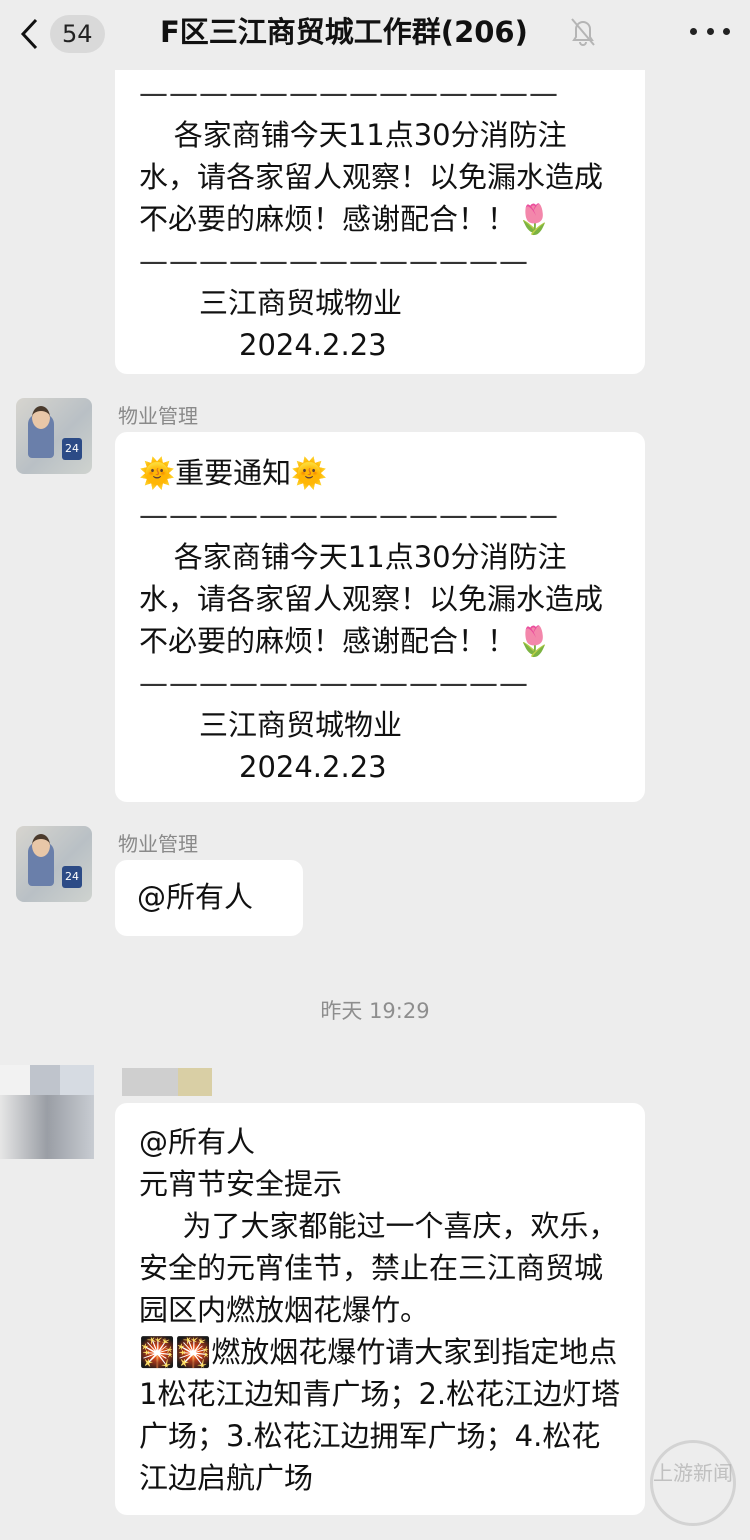 The height and width of the screenshot is (1540, 750). Describe the element at coordinates (344, 32) in the screenshot. I see `chat-title: F区三江商贸城工作群(206)` at that location.